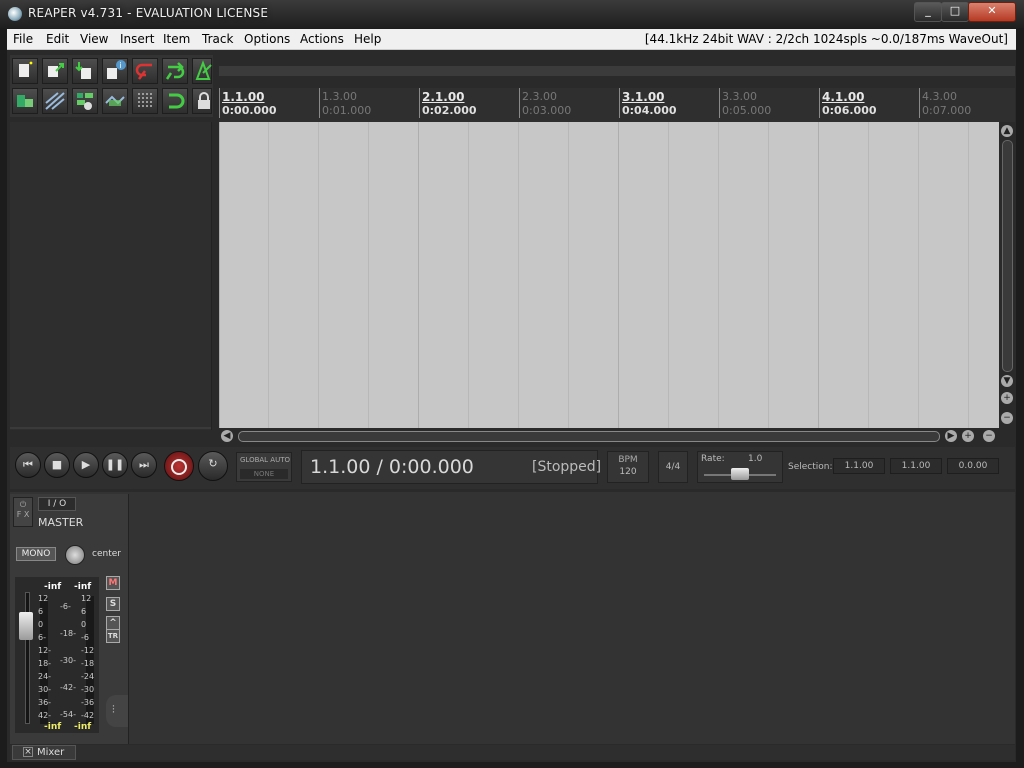  I want to click on time-signature-control: 4/4, so click(673, 467).